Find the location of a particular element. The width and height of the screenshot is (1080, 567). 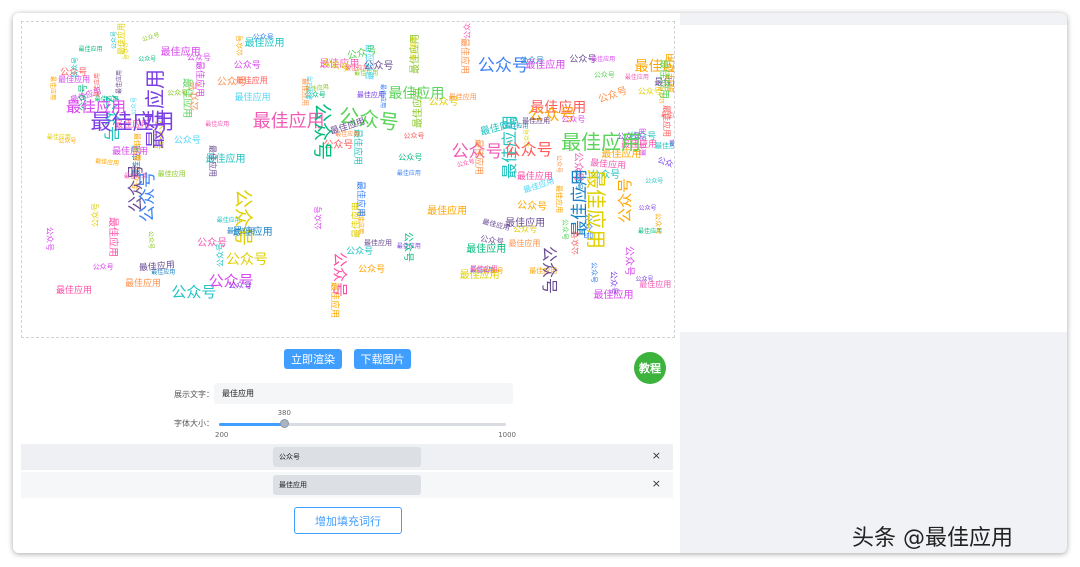

fill-word-row: 公众号 × is located at coordinates (347, 457).